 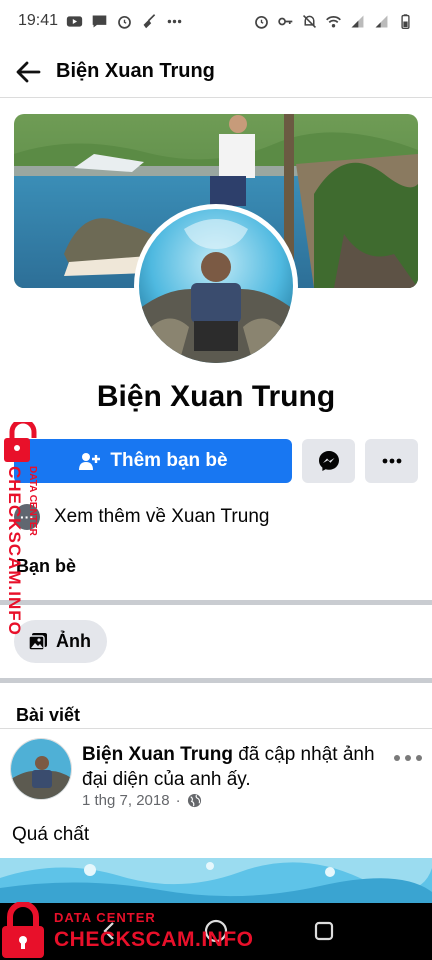 I want to click on top-app-bar: Biện Xuan Trung, so click(x=216, y=72).